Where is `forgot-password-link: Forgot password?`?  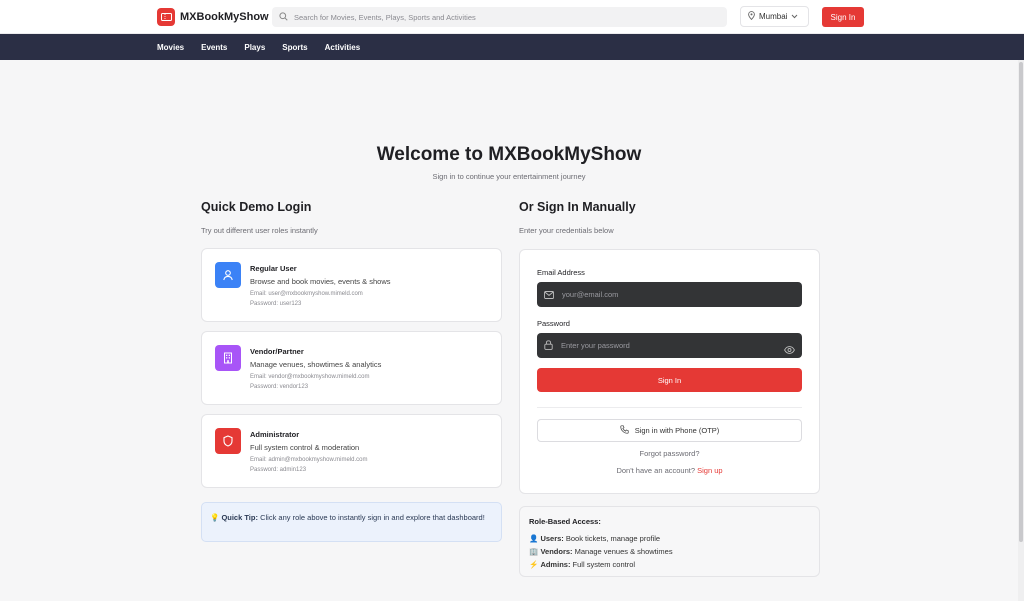
forgot-password-link: Forgot password? is located at coordinates (669, 453).